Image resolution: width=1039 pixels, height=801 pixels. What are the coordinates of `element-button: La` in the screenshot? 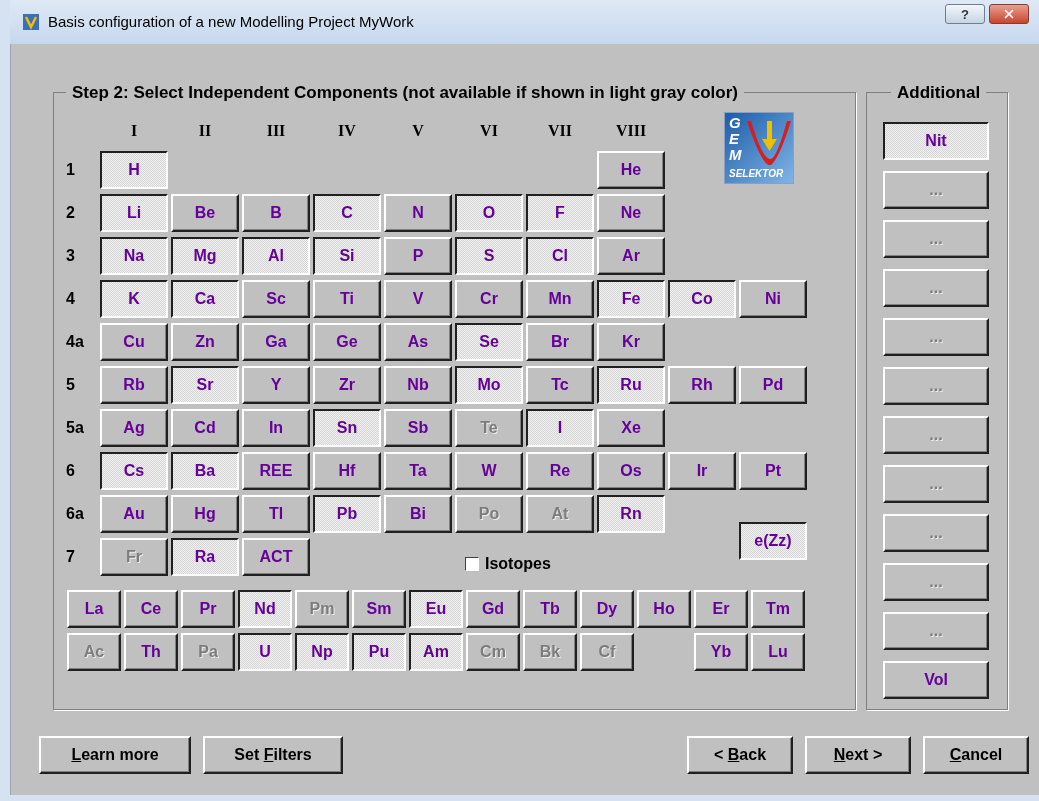 It's located at (94, 608).